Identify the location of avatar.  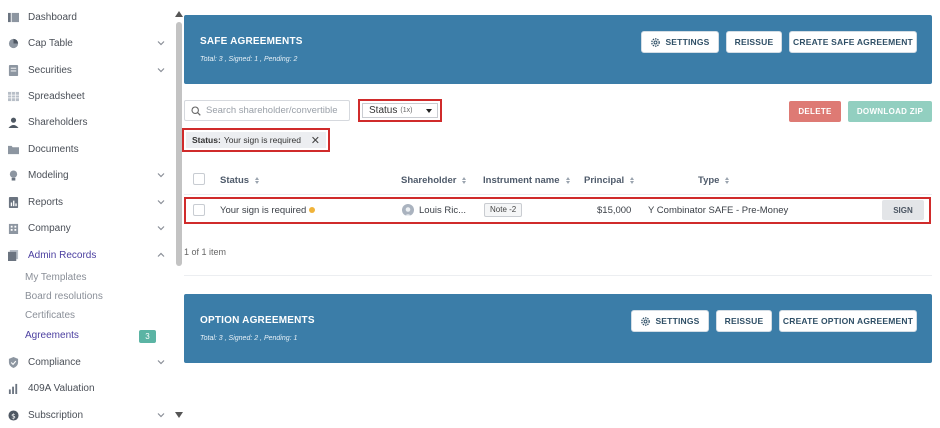
(408, 210).